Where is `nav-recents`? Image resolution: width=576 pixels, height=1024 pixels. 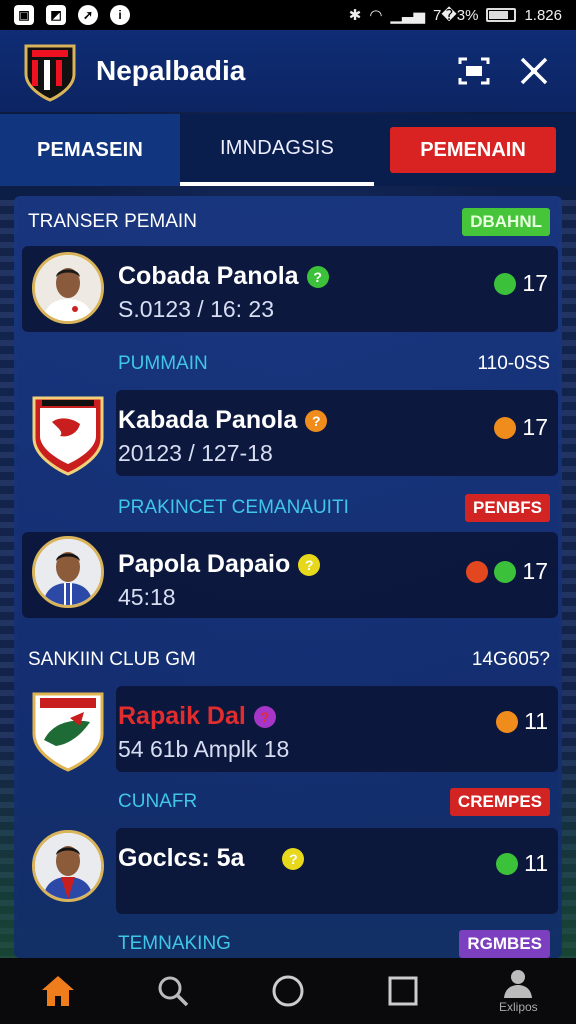
nav-recents is located at coordinates (403, 991).